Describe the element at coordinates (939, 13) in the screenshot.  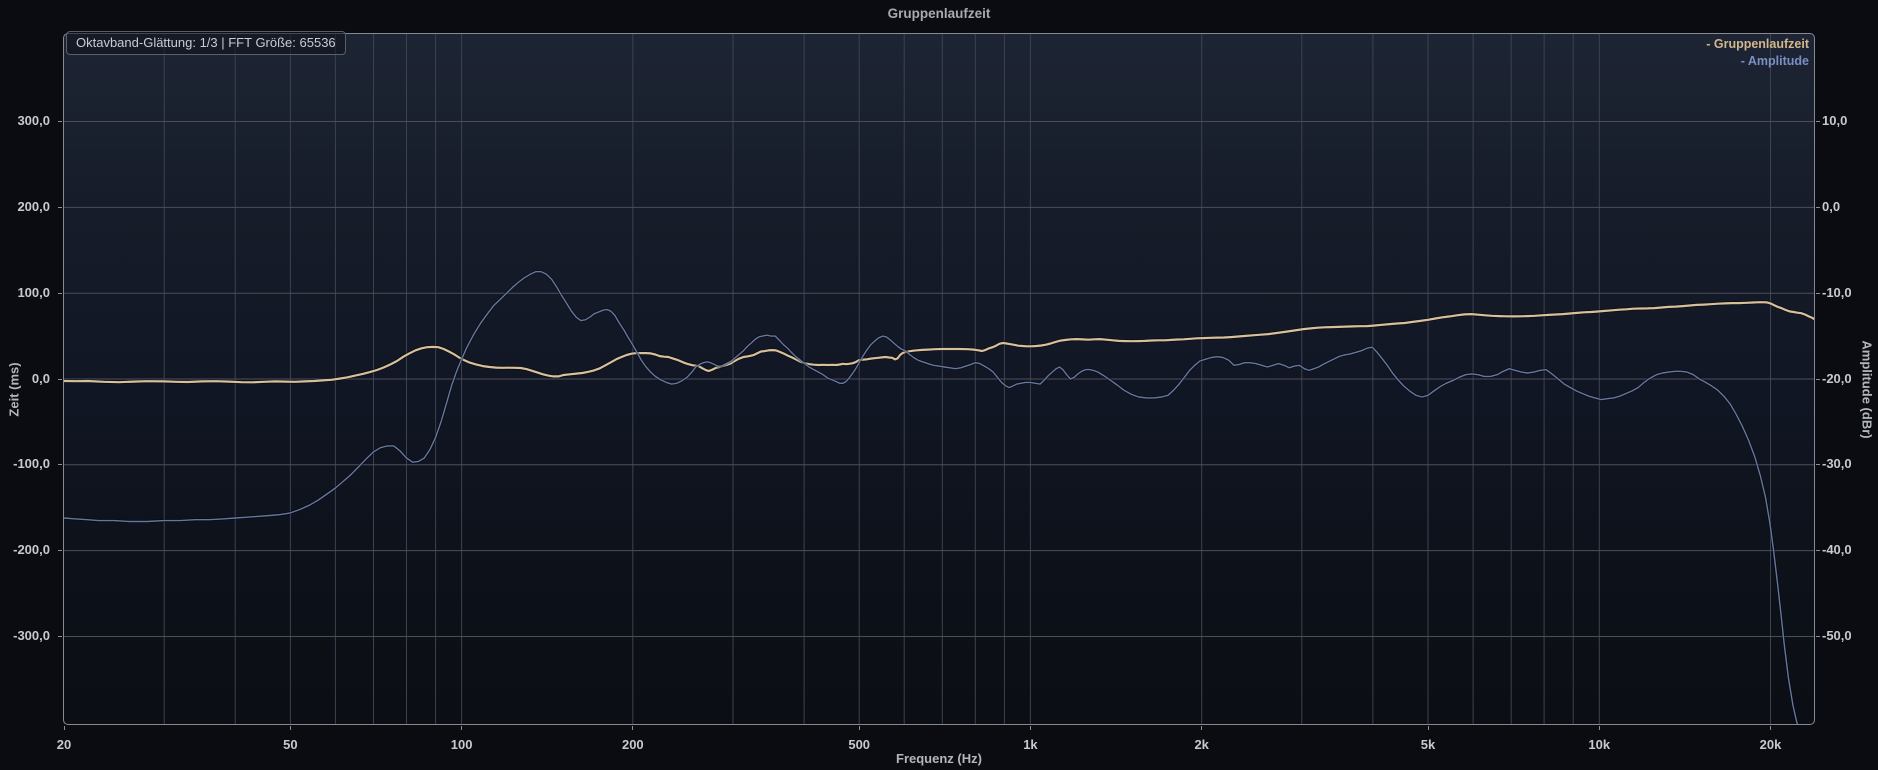
I see `chart-title: Gruppenlaufzeit` at that location.